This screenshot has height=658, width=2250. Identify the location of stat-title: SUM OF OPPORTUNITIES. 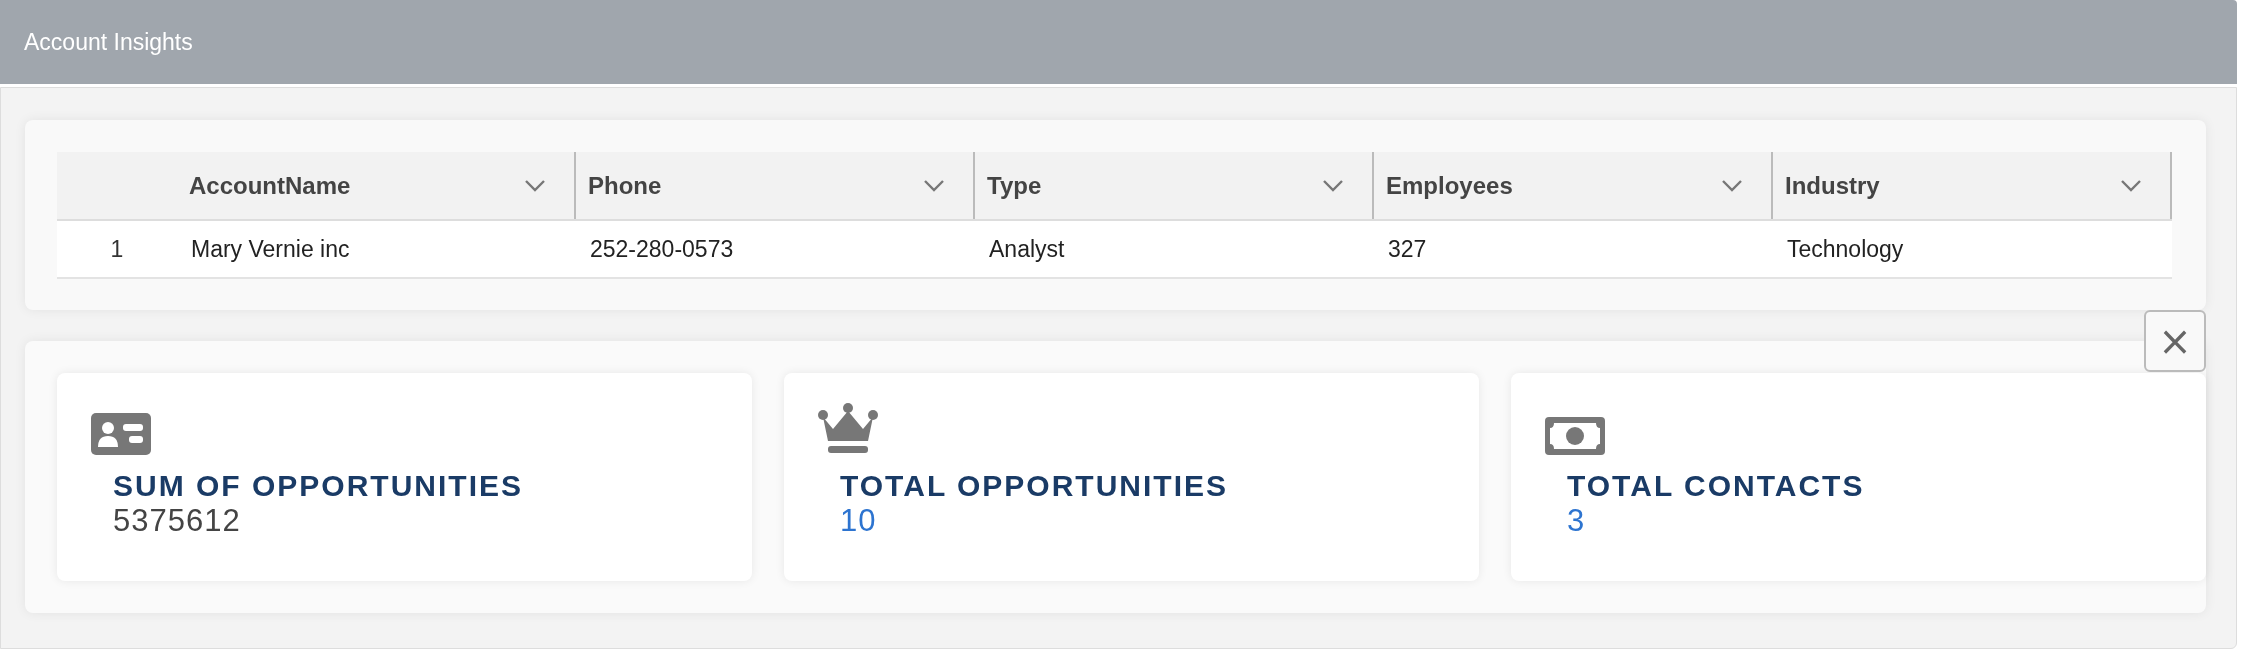
(318, 486).